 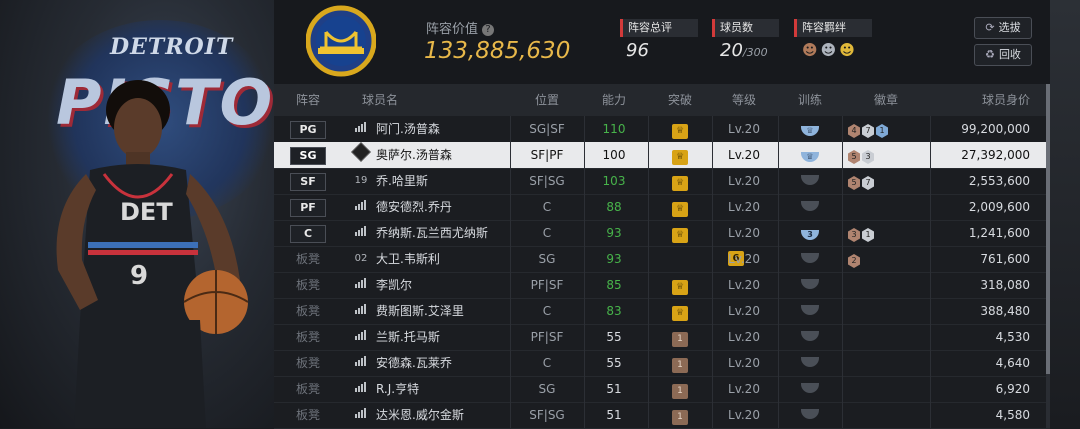 I want to click on bond-bronze-icon: ☻, so click(x=810, y=50).